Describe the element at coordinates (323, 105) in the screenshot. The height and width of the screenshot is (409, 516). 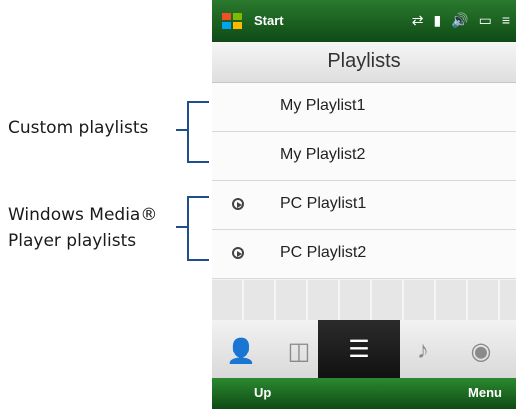
I see `playlist-label: My Playlist1` at that location.